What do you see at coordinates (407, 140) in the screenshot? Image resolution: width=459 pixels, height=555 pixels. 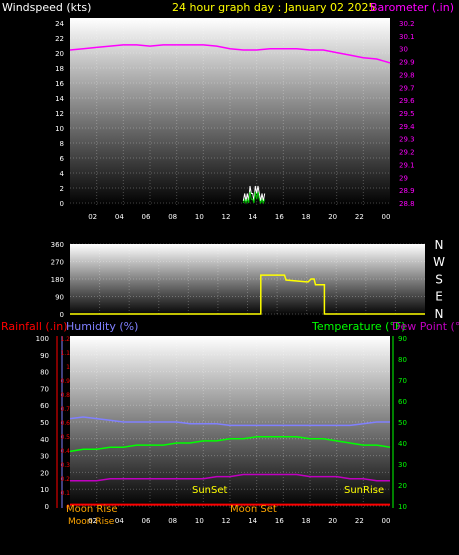 I see `baro-tick-label: 29.3` at bounding box center [407, 140].